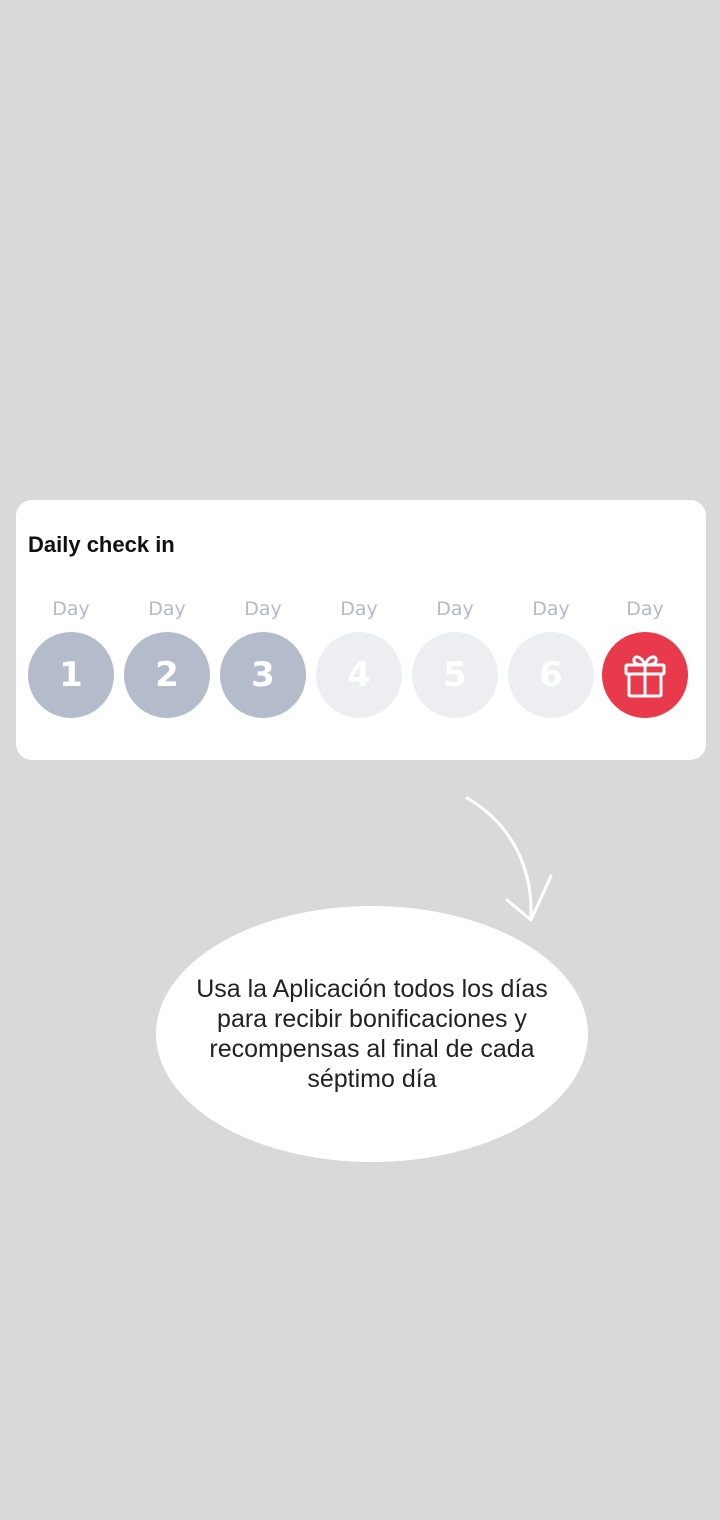 This screenshot has height=1520, width=720. What do you see at coordinates (101, 544) in the screenshot?
I see `card-title: Daily check in` at bounding box center [101, 544].